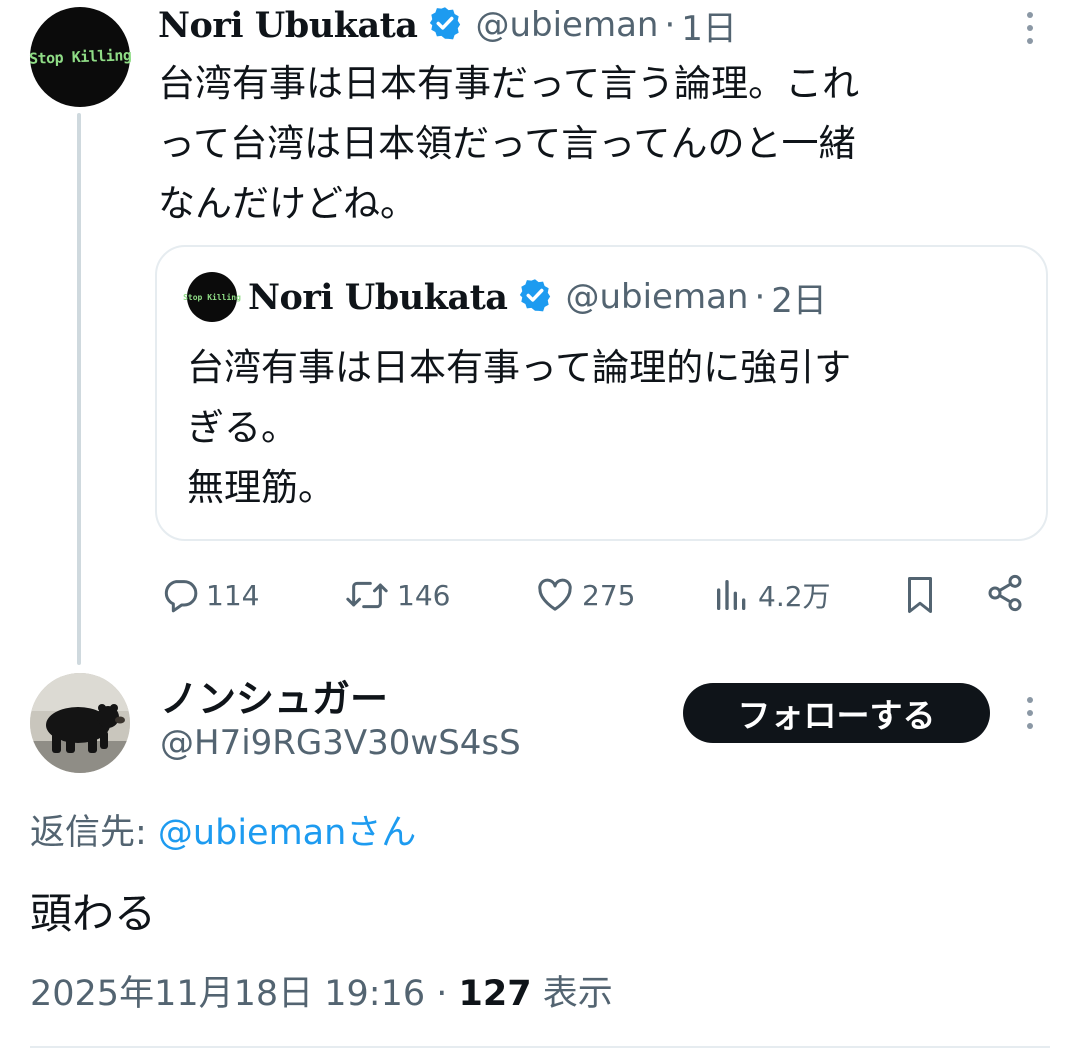 The width and height of the screenshot is (1080, 1050). Describe the element at coordinates (732, 595) in the screenshot. I see `views-icon` at that location.